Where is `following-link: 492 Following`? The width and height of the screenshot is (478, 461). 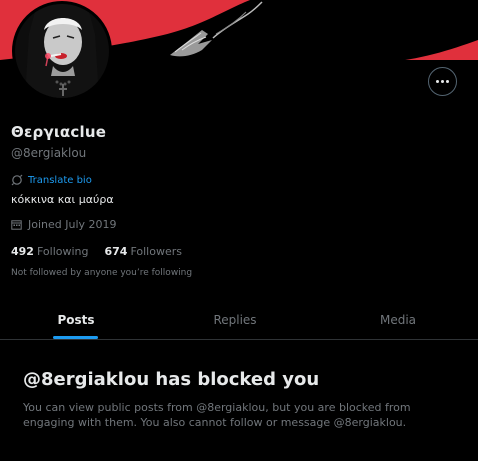 following-link: 492 Following is located at coordinates (49, 251).